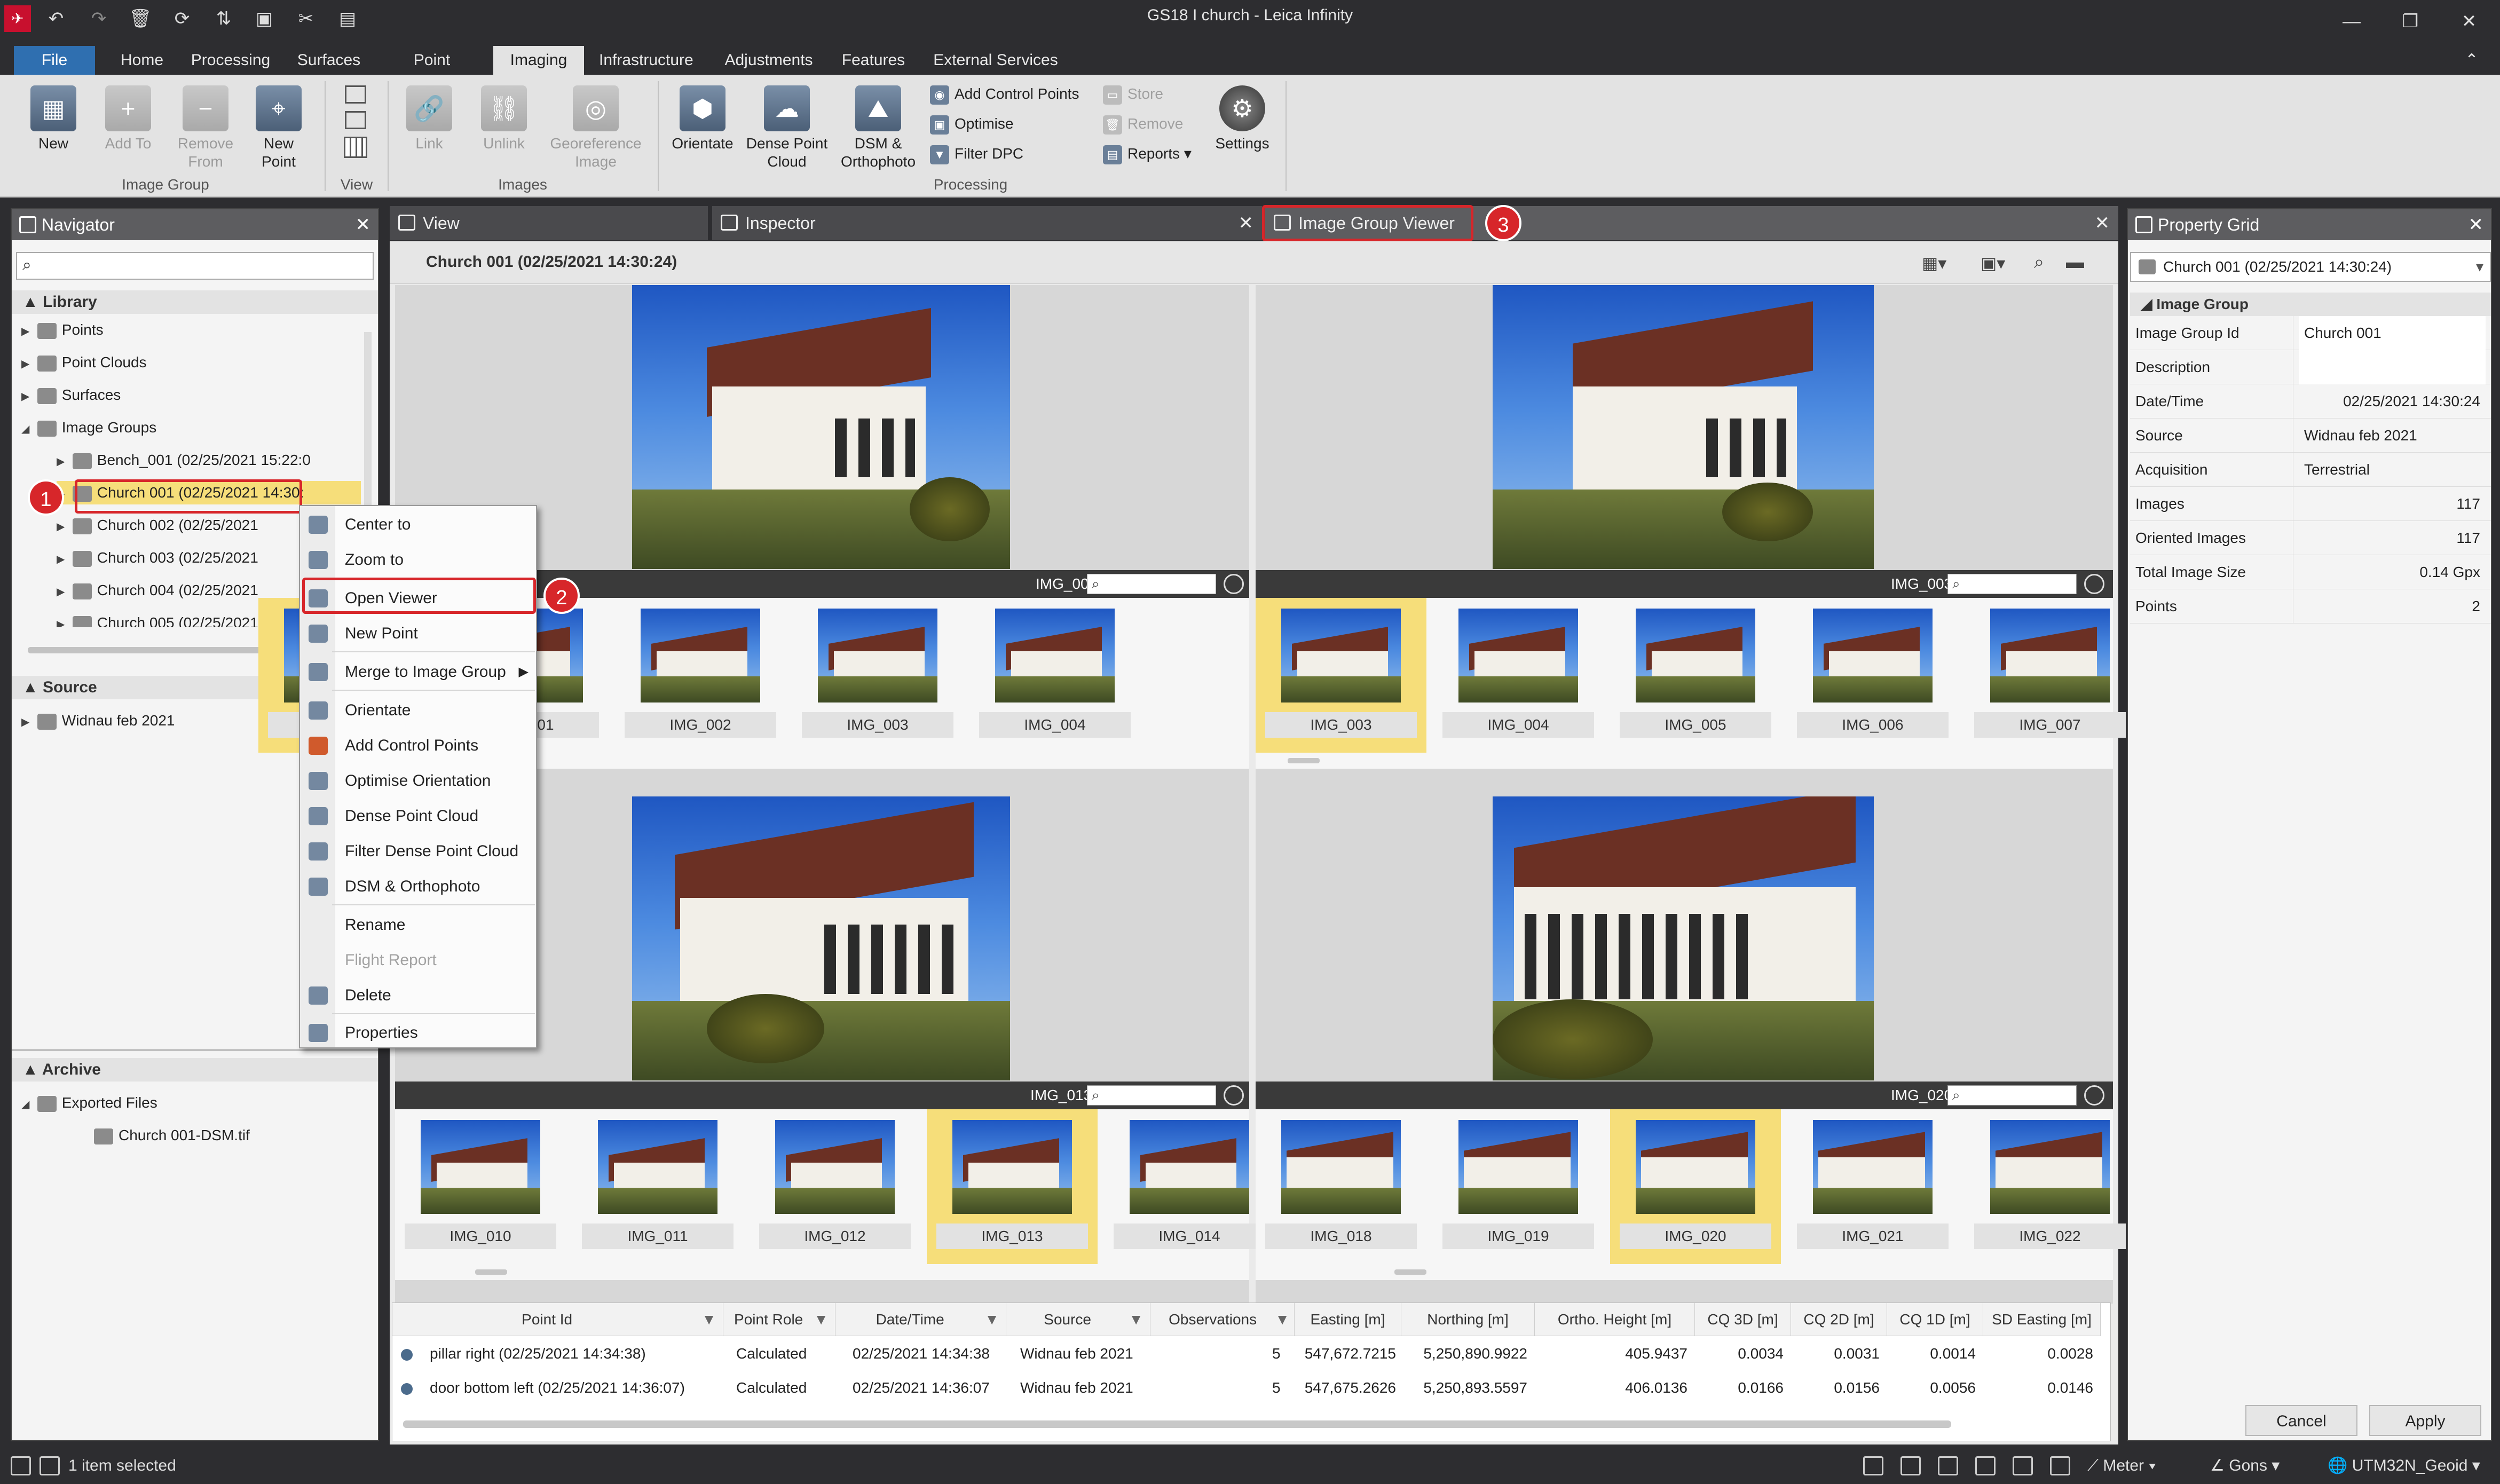 Image resolution: width=2500 pixels, height=1484 pixels. Describe the element at coordinates (157, 619) in the screenshot. I see `tree-item-church-005: ▶ Church 005 (02/25/2021` at that location.